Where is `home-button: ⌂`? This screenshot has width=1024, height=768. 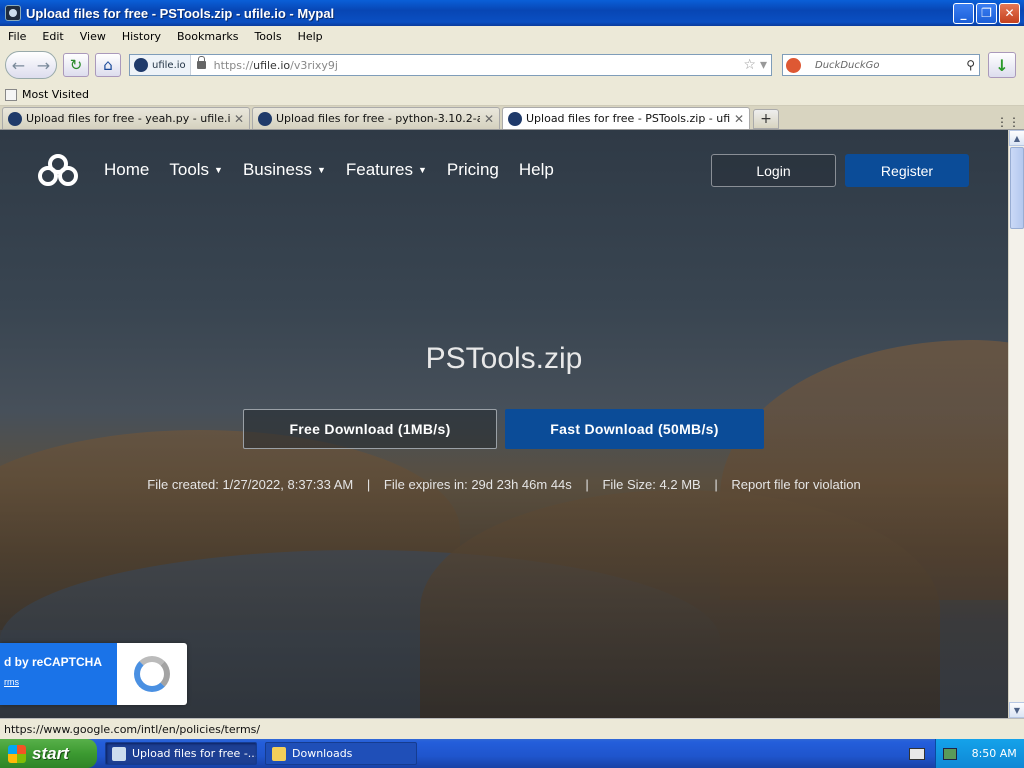
home-button: ⌂ is located at coordinates (108, 65).